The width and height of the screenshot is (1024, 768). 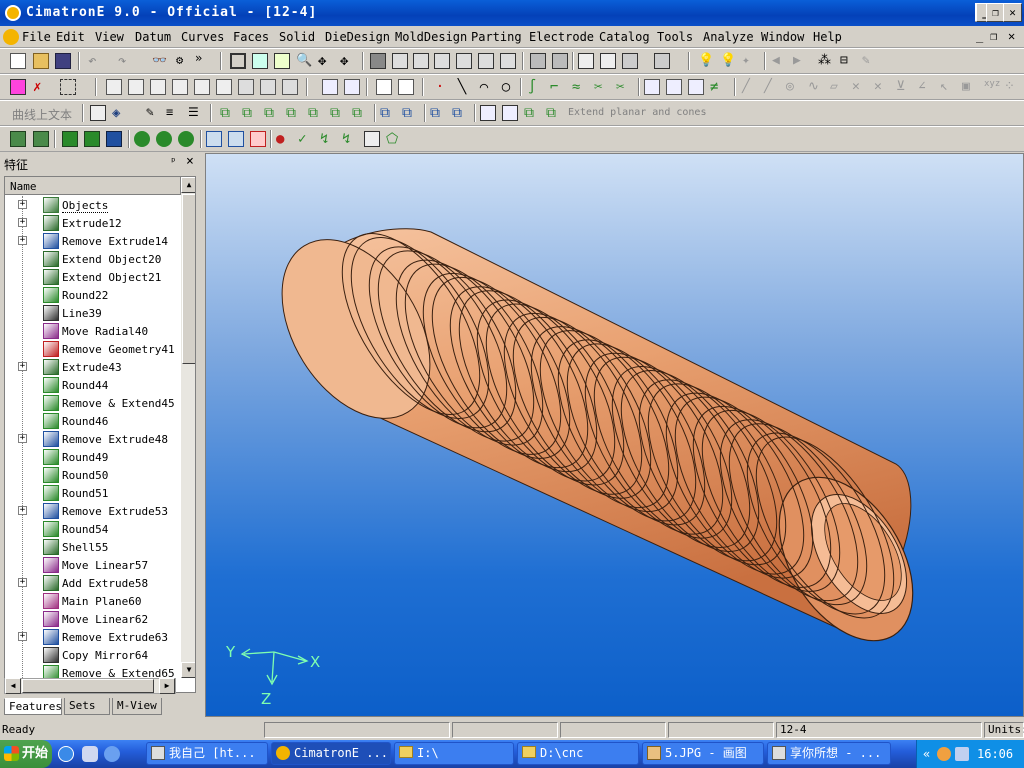 What do you see at coordinates (554, 113) in the screenshot?
I see `extend-planar-icon: ⧉` at bounding box center [554, 113].